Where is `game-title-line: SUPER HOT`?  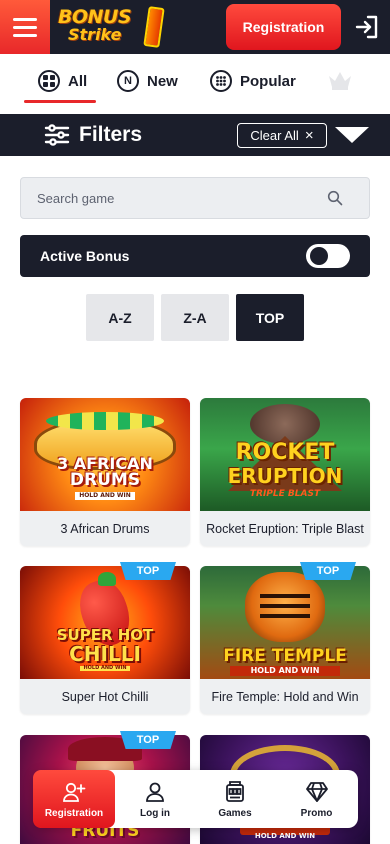
game-title-line: SUPER HOT is located at coordinates (105, 635).